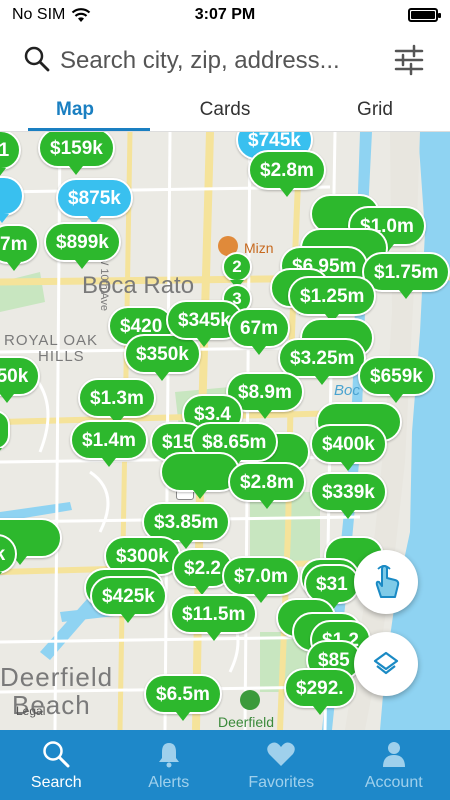 Image resolution: width=450 pixels, height=800 pixels. What do you see at coordinates (168, 755) in the screenshot?
I see `bell-icon` at bounding box center [168, 755].